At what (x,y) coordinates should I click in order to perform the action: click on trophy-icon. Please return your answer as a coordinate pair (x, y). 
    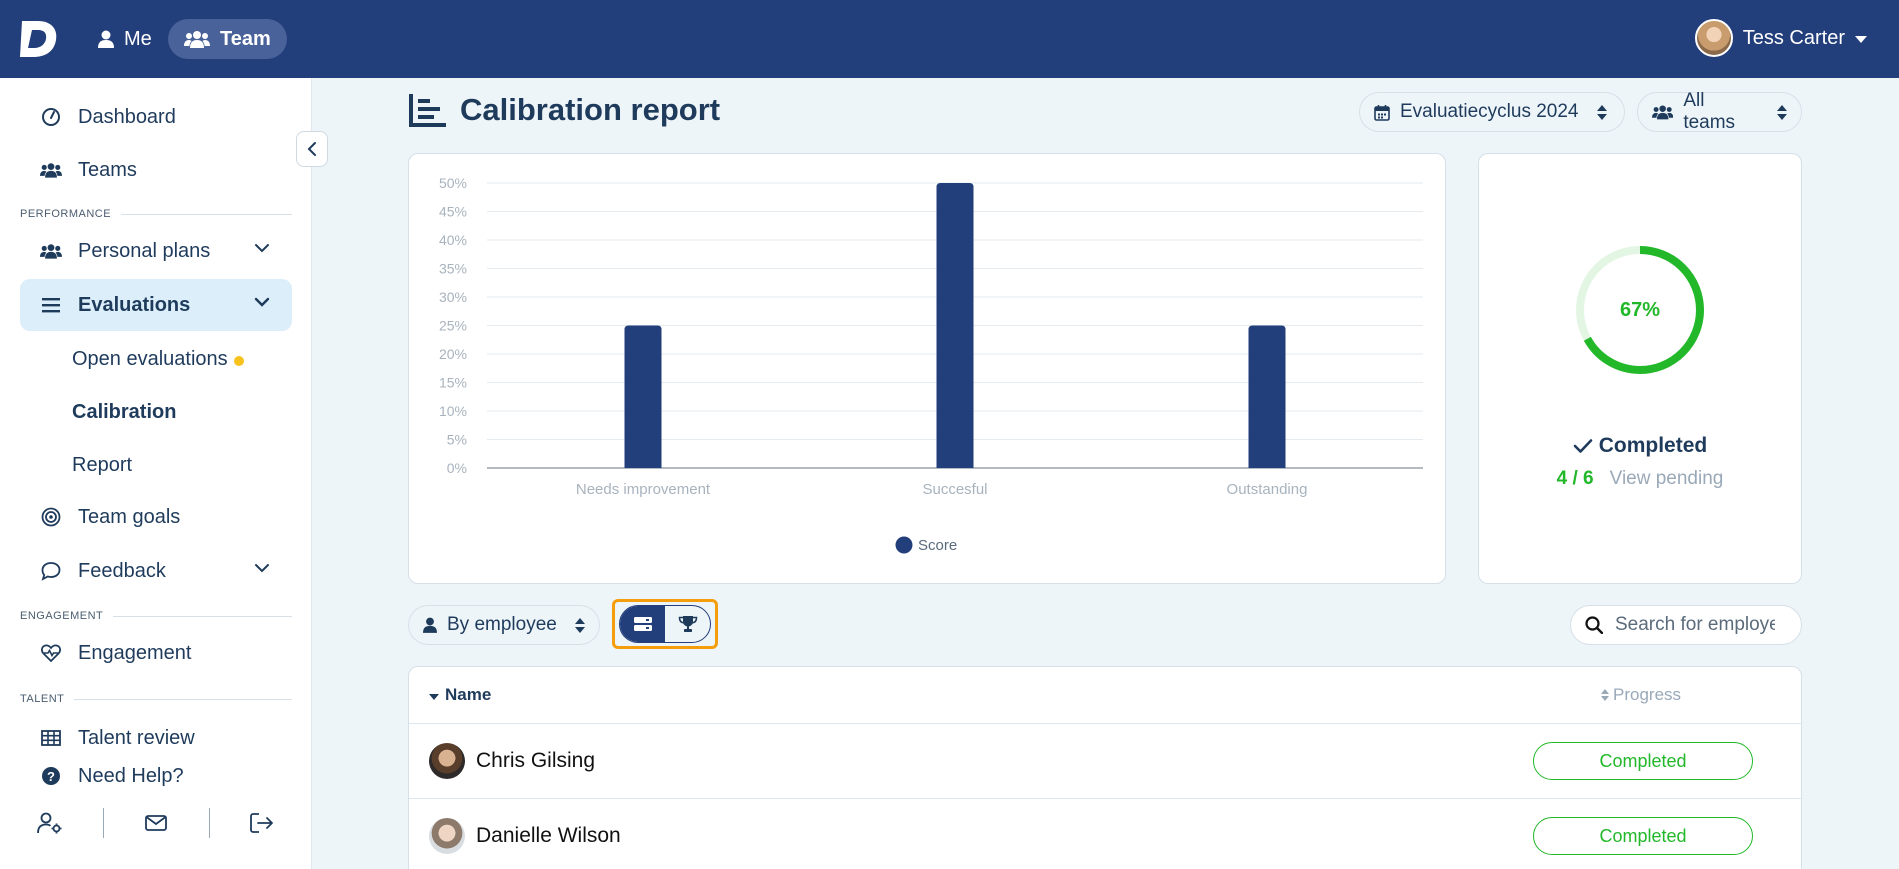
    Looking at the image, I should click on (687, 624).